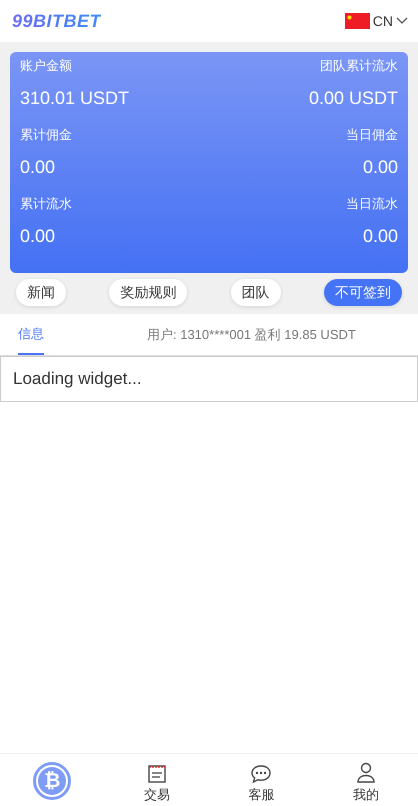 The height and width of the screenshot is (806, 418). Describe the element at coordinates (255, 292) in the screenshot. I see `action-button: 团队` at that location.